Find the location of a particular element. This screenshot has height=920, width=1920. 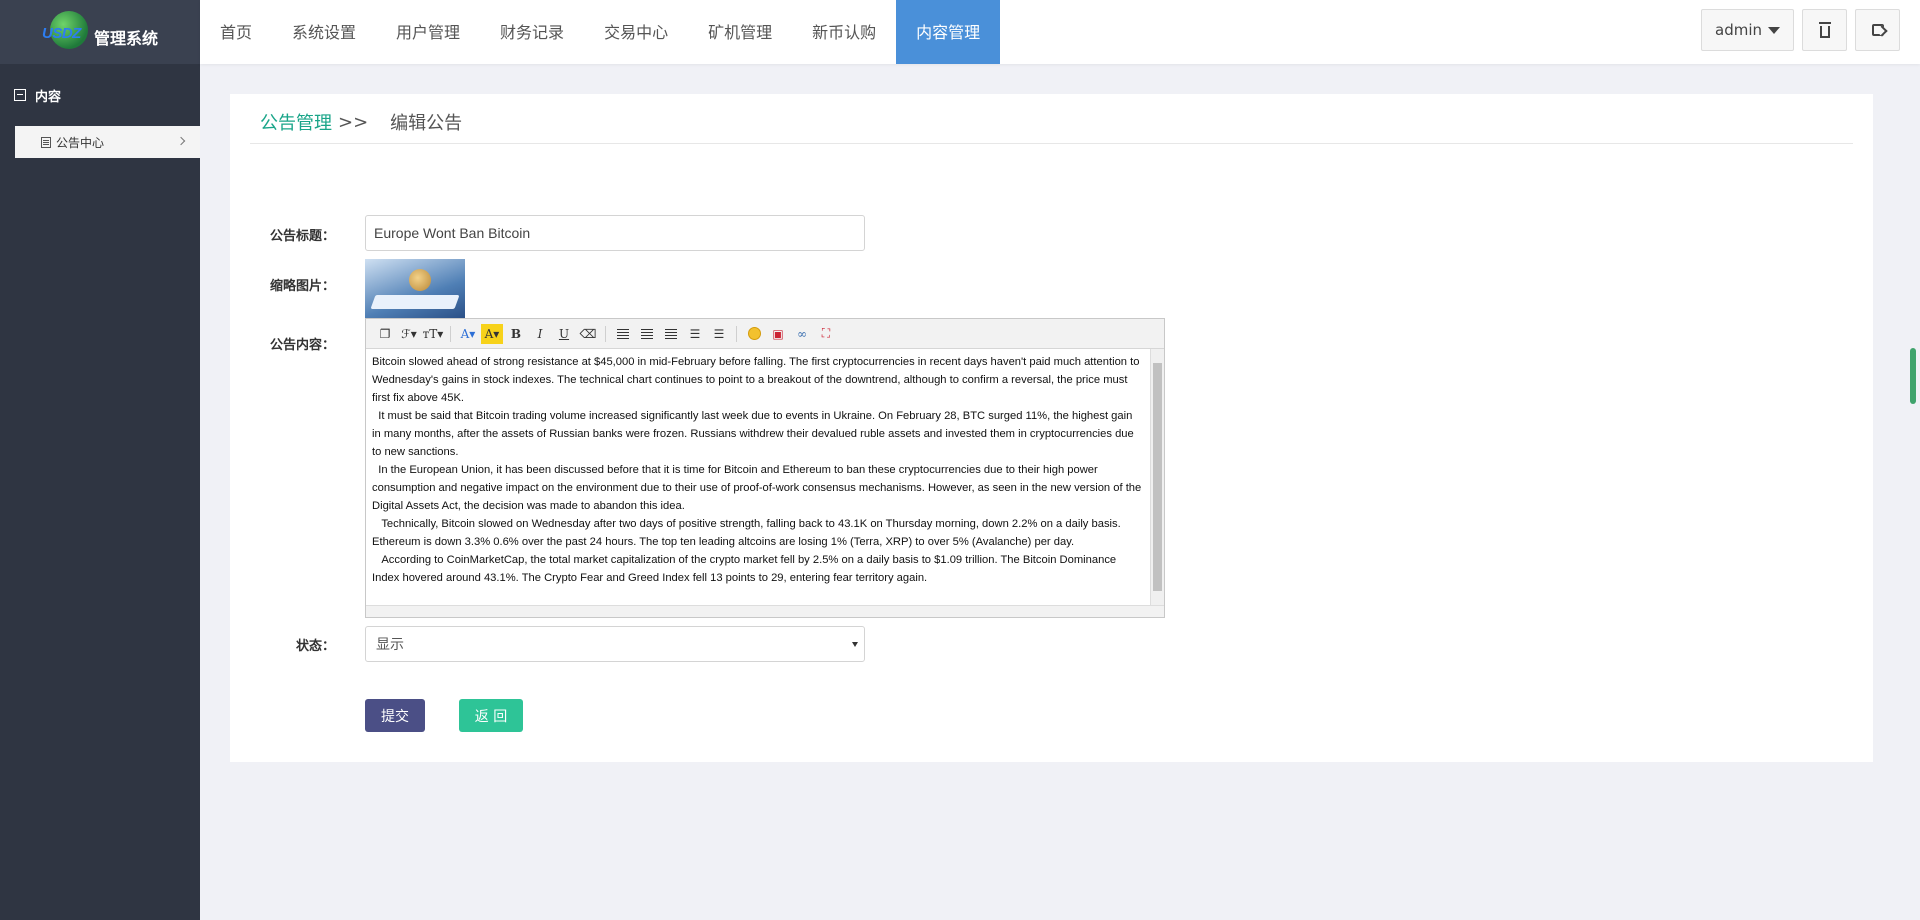

nav-content-management: 内容管理 is located at coordinates (948, 32).